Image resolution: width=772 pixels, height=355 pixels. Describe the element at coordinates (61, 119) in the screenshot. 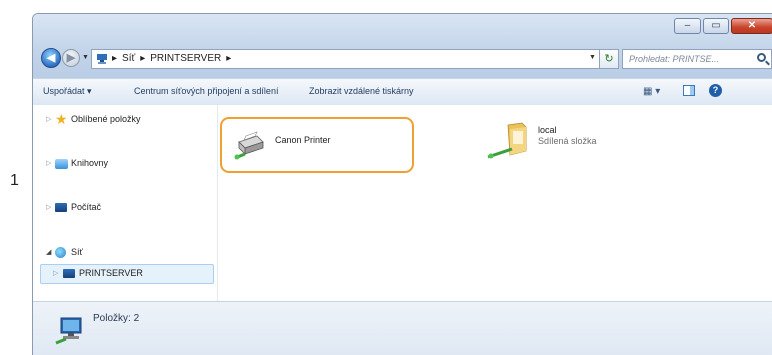

I see `star-icon: ★` at that location.